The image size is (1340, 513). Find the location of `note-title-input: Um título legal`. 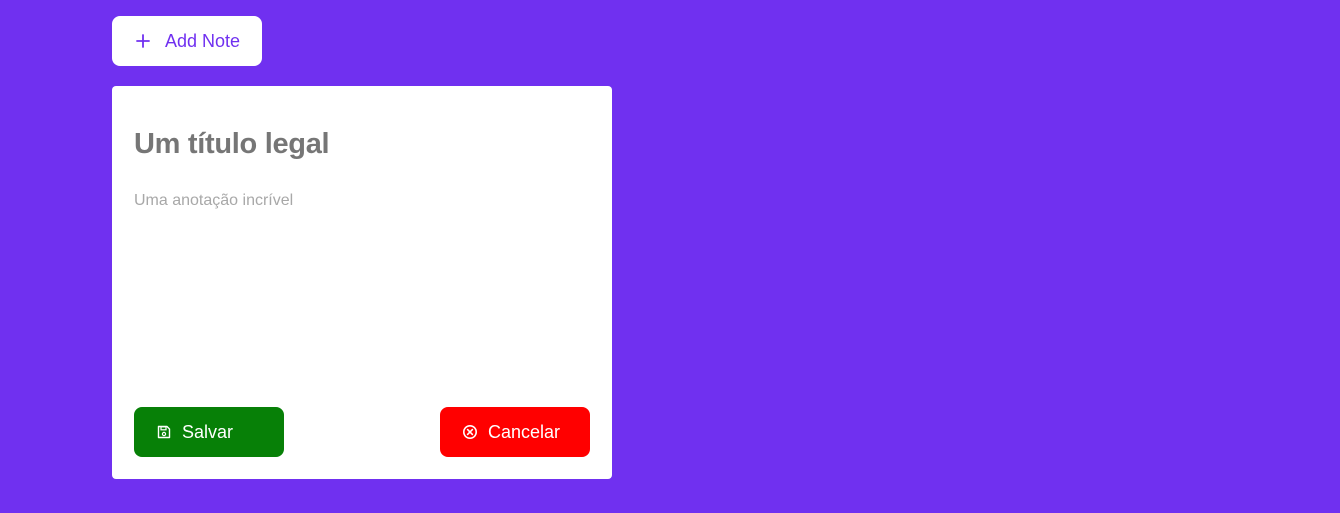

note-title-input: Um título legal is located at coordinates (362, 144).